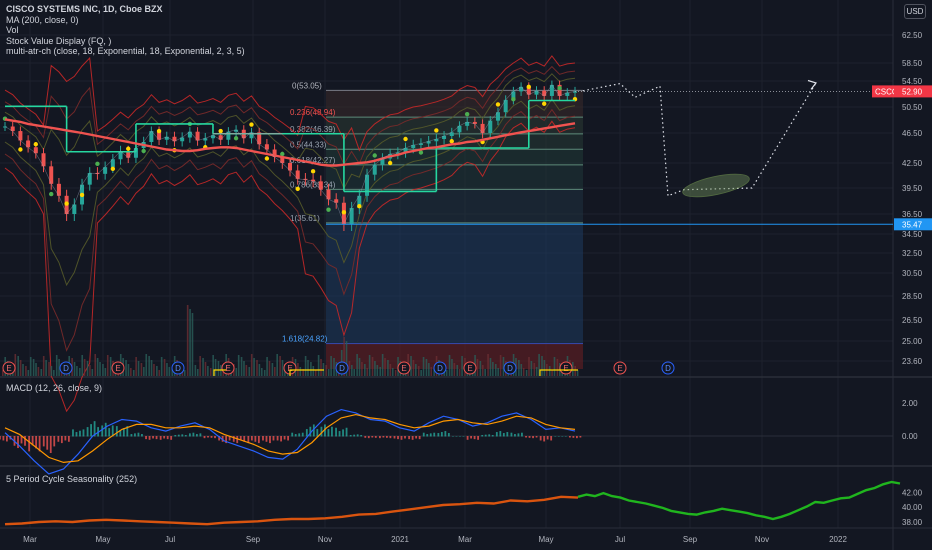 Image resolution: width=932 pixels, height=550 pixels. I want to click on price-tick-label: 28.50, so click(912, 296).